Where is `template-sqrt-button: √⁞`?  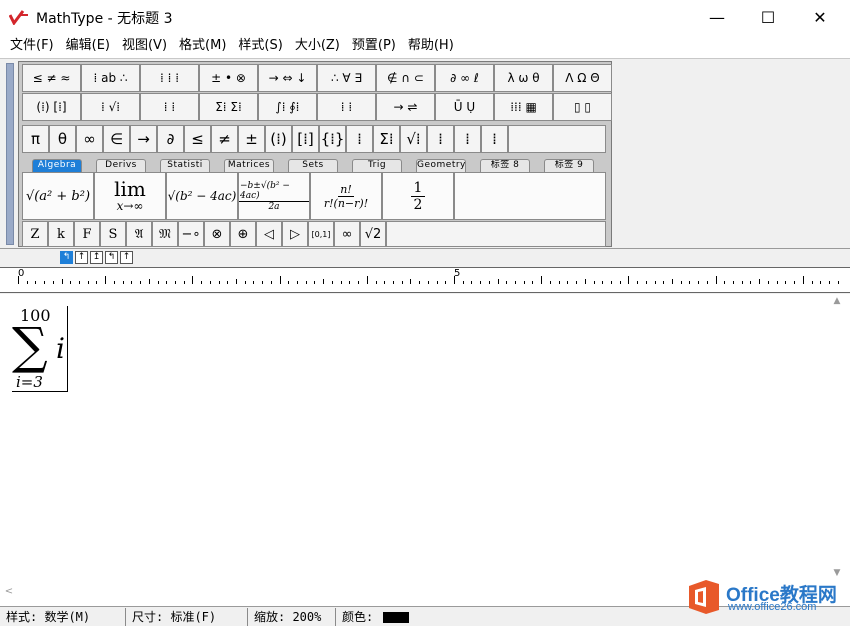
template-sqrt-button: √⁞ is located at coordinates (413, 139).